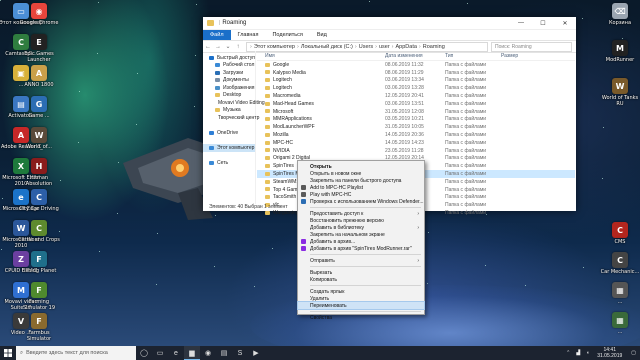 The image size is (640, 360). What do you see at coordinates (229, 66) in the screenshot?
I see `nav-item: Рабочий стол` at bounding box center [229, 66].